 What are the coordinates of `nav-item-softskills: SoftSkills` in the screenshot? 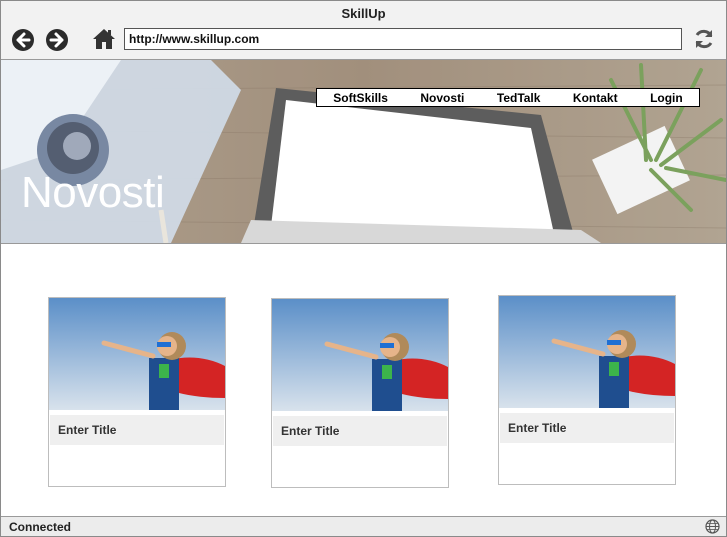 It's located at (360, 98).